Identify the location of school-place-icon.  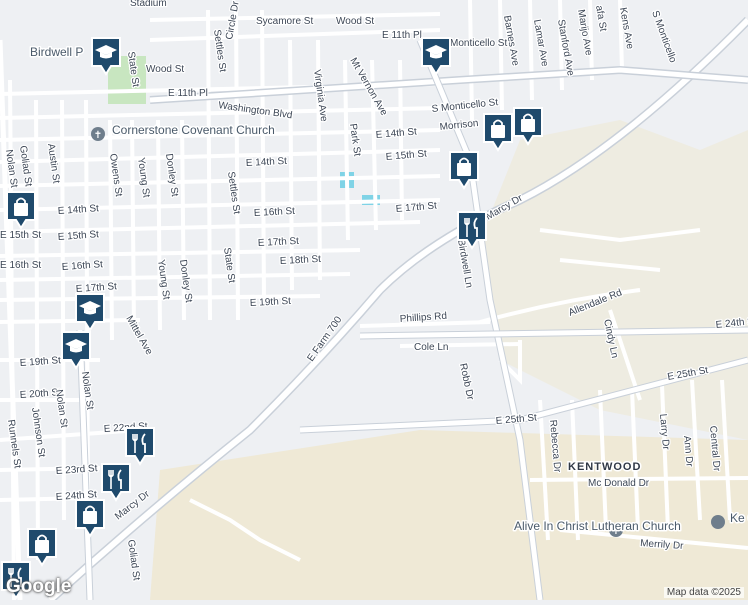
(718, 522).